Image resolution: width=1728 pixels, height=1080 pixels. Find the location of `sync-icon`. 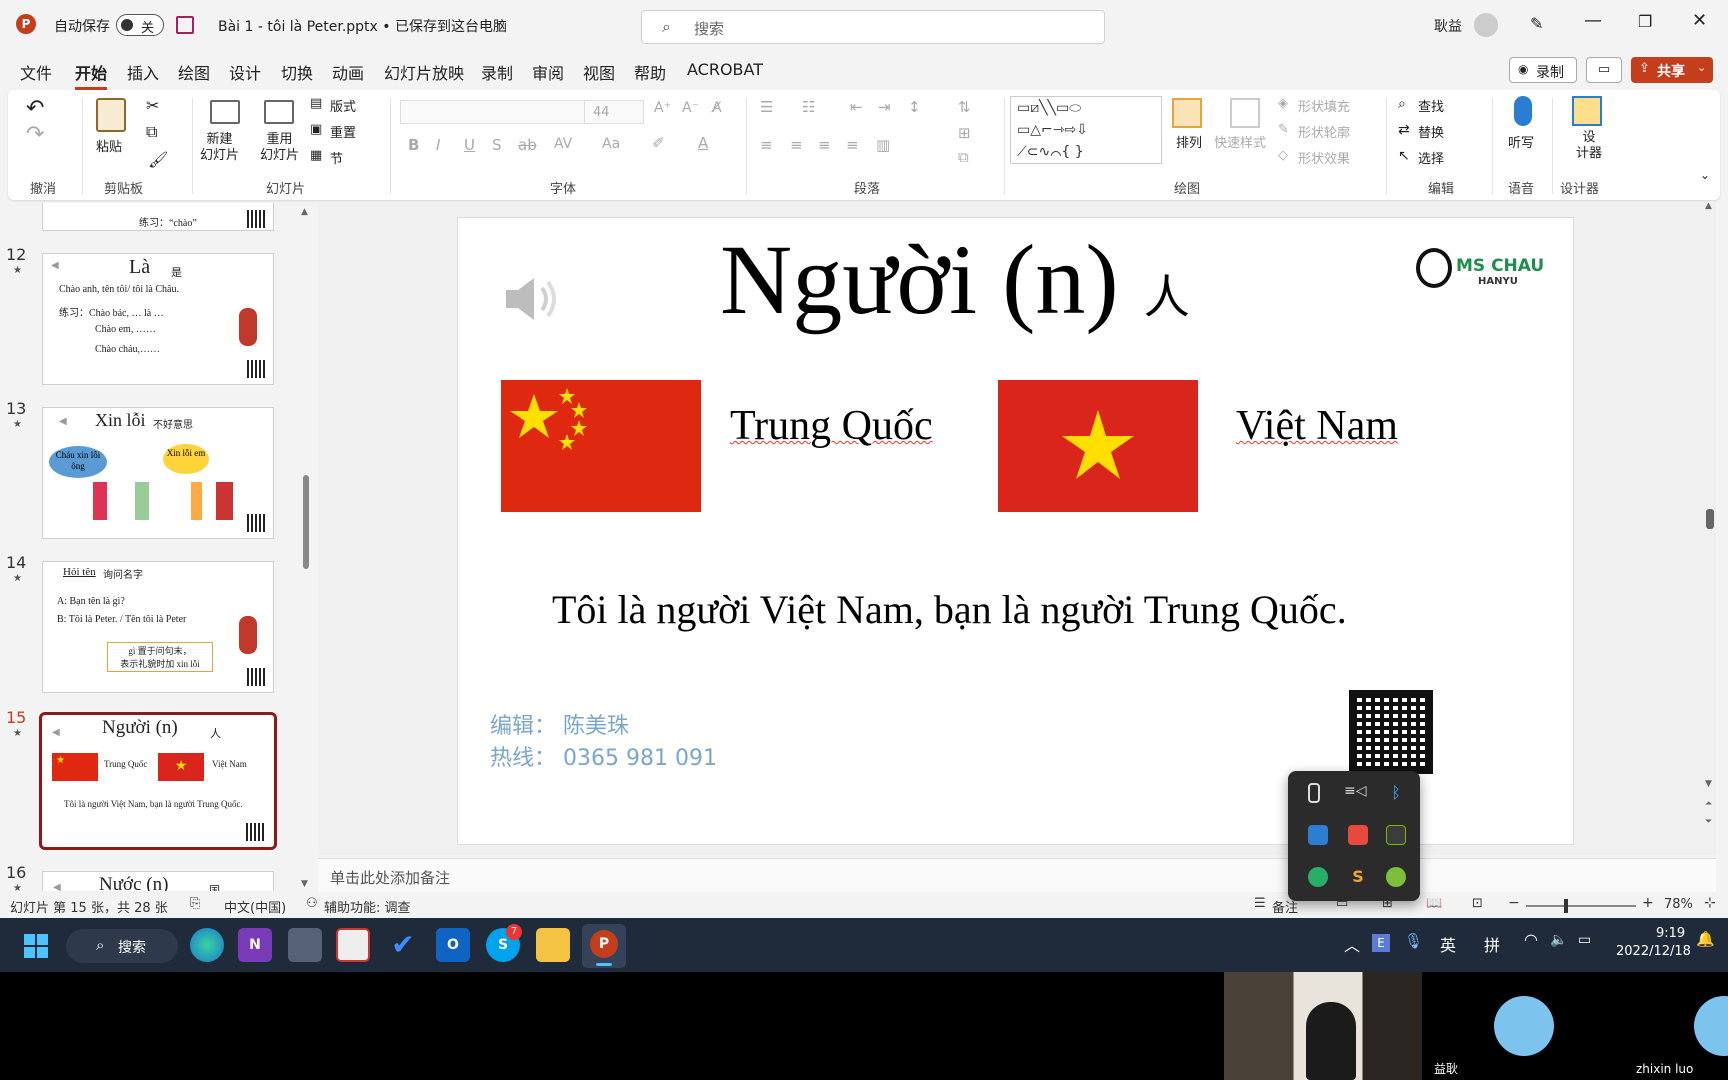

sync-icon is located at coordinates (1396, 877).